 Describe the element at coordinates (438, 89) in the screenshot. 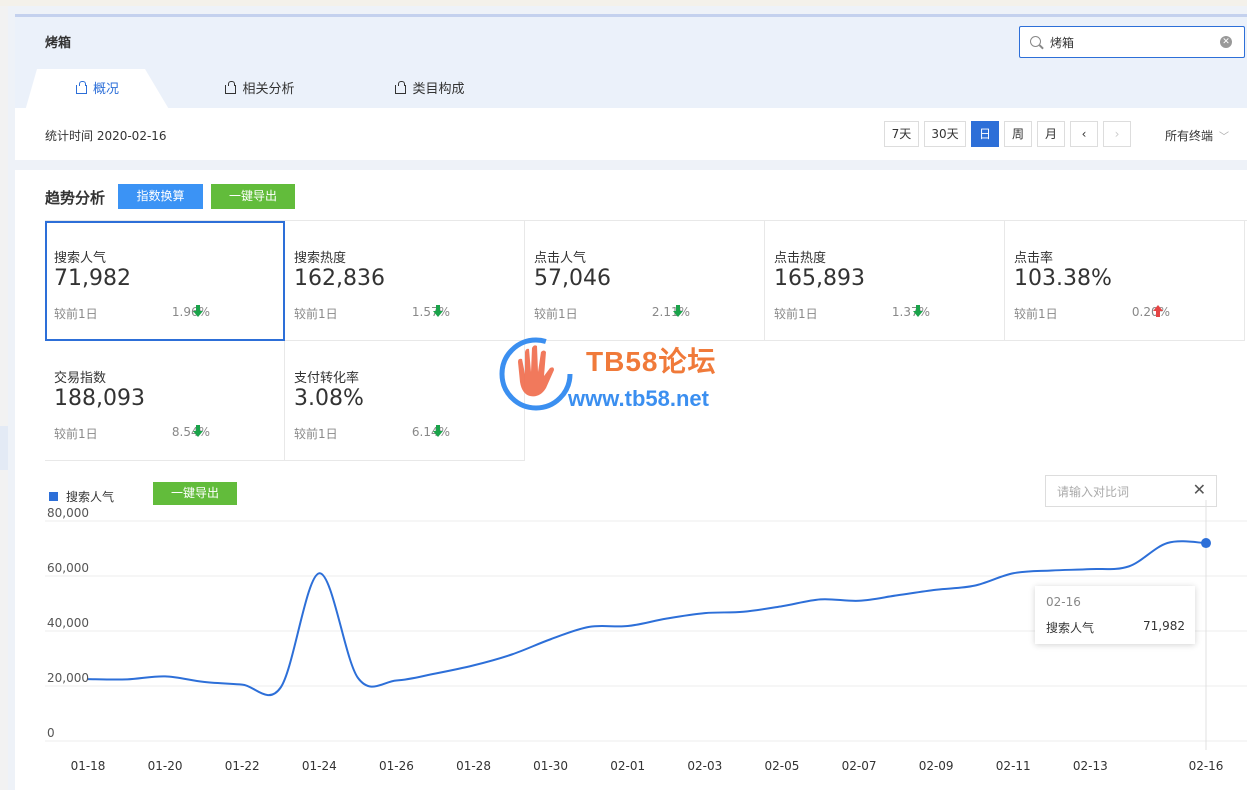

I see `tab-label: 类目构成` at that location.